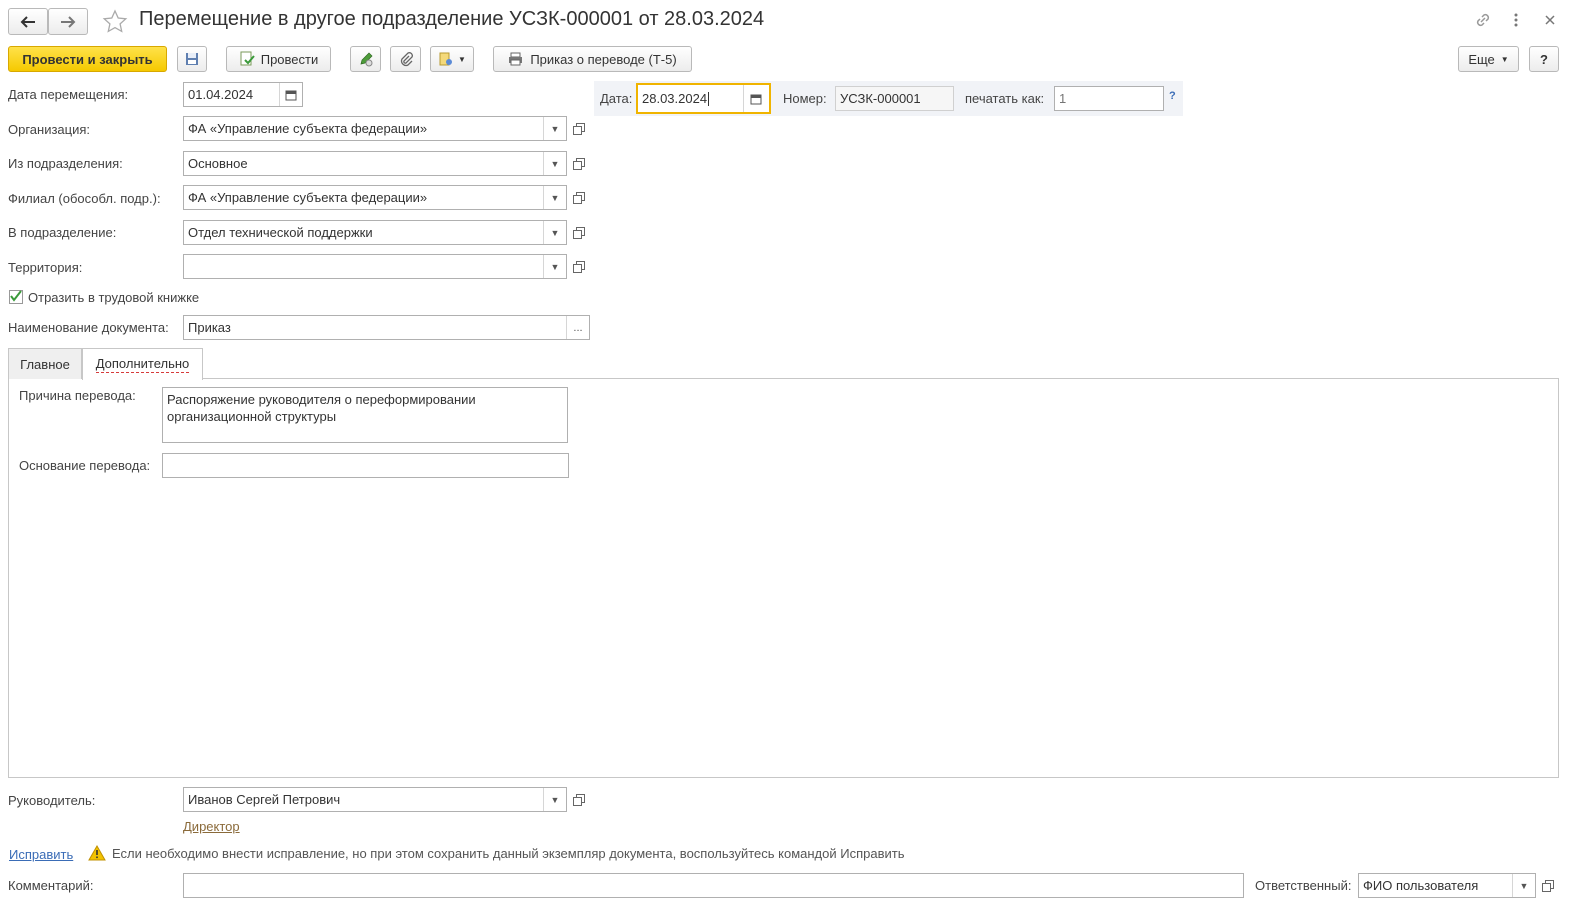 The image size is (1595, 918). Describe the element at coordinates (1421, 885) in the screenshot. I see `responsible-value: ФИО пользователя` at that location.